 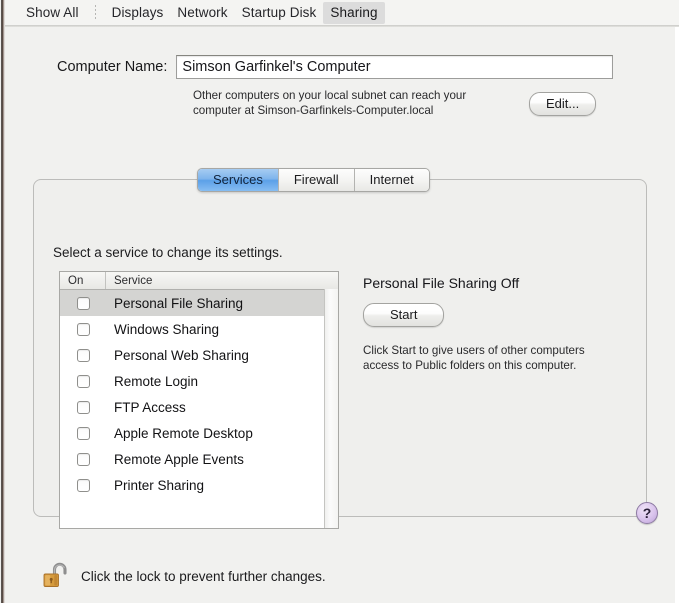 What do you see at coordinates (56, 576) in the screenshot?
I see `unlocked-padlock-icon` at bounding box center [56, 576].